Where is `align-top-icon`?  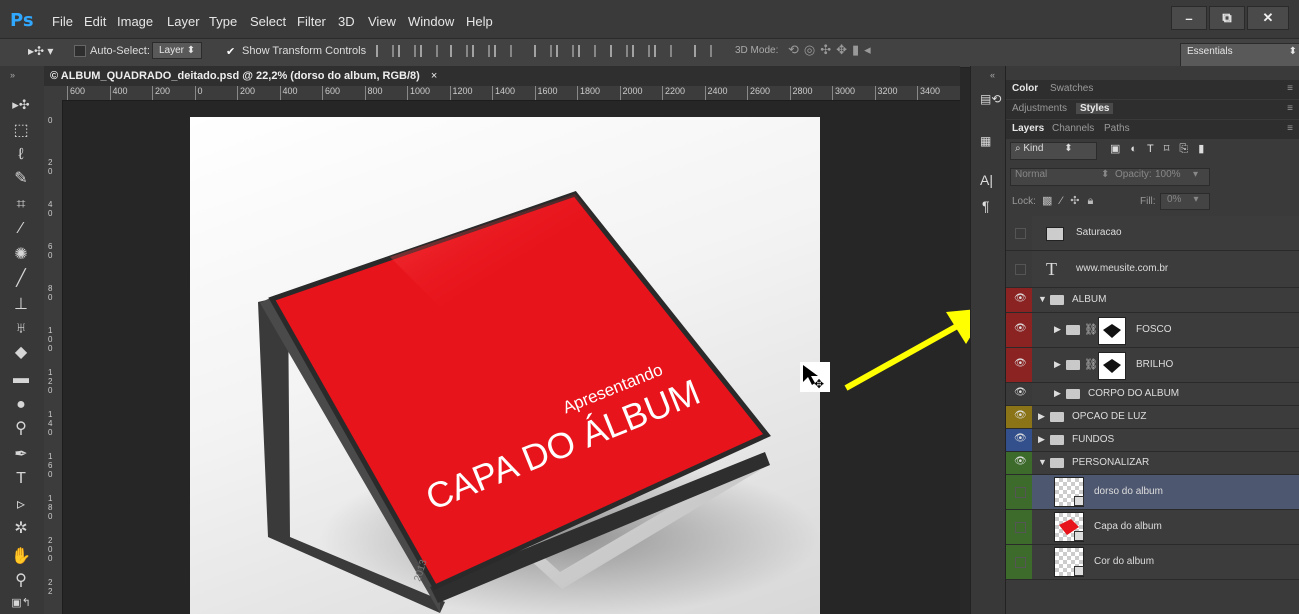 align-top-icon is located at coordinates (385, 51).